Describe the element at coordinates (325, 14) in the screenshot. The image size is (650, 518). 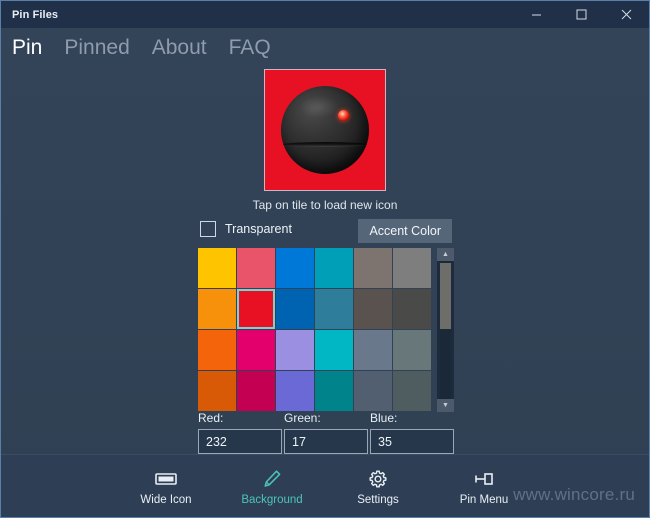
I see `title-bar: Pin Files` at that location.